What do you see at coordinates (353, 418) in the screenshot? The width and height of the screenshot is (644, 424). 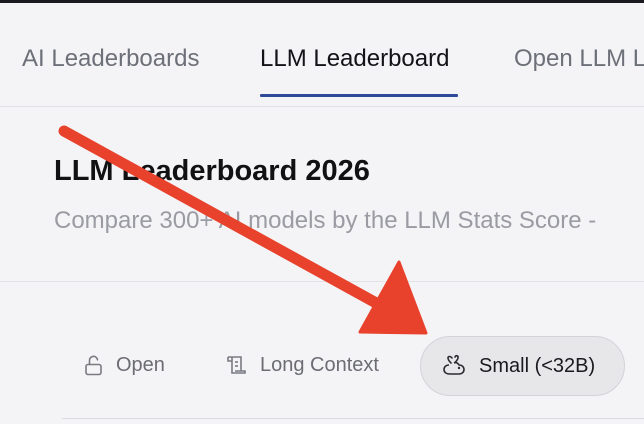 I see `filter-bar-divider` at bounding box center [353, 418].